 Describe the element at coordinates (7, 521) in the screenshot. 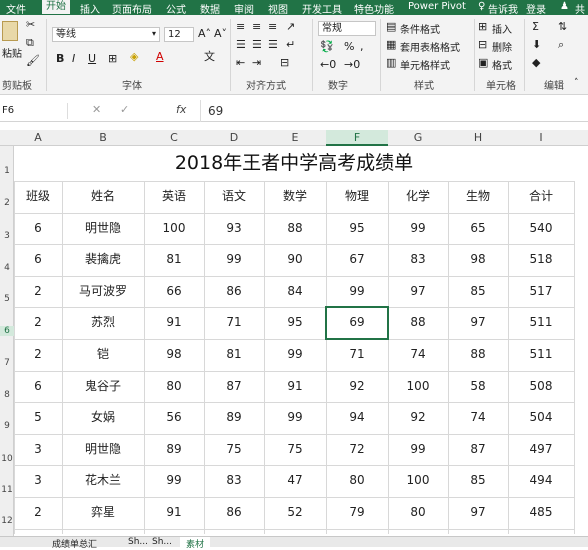

I see `row-header: 12` at that location.